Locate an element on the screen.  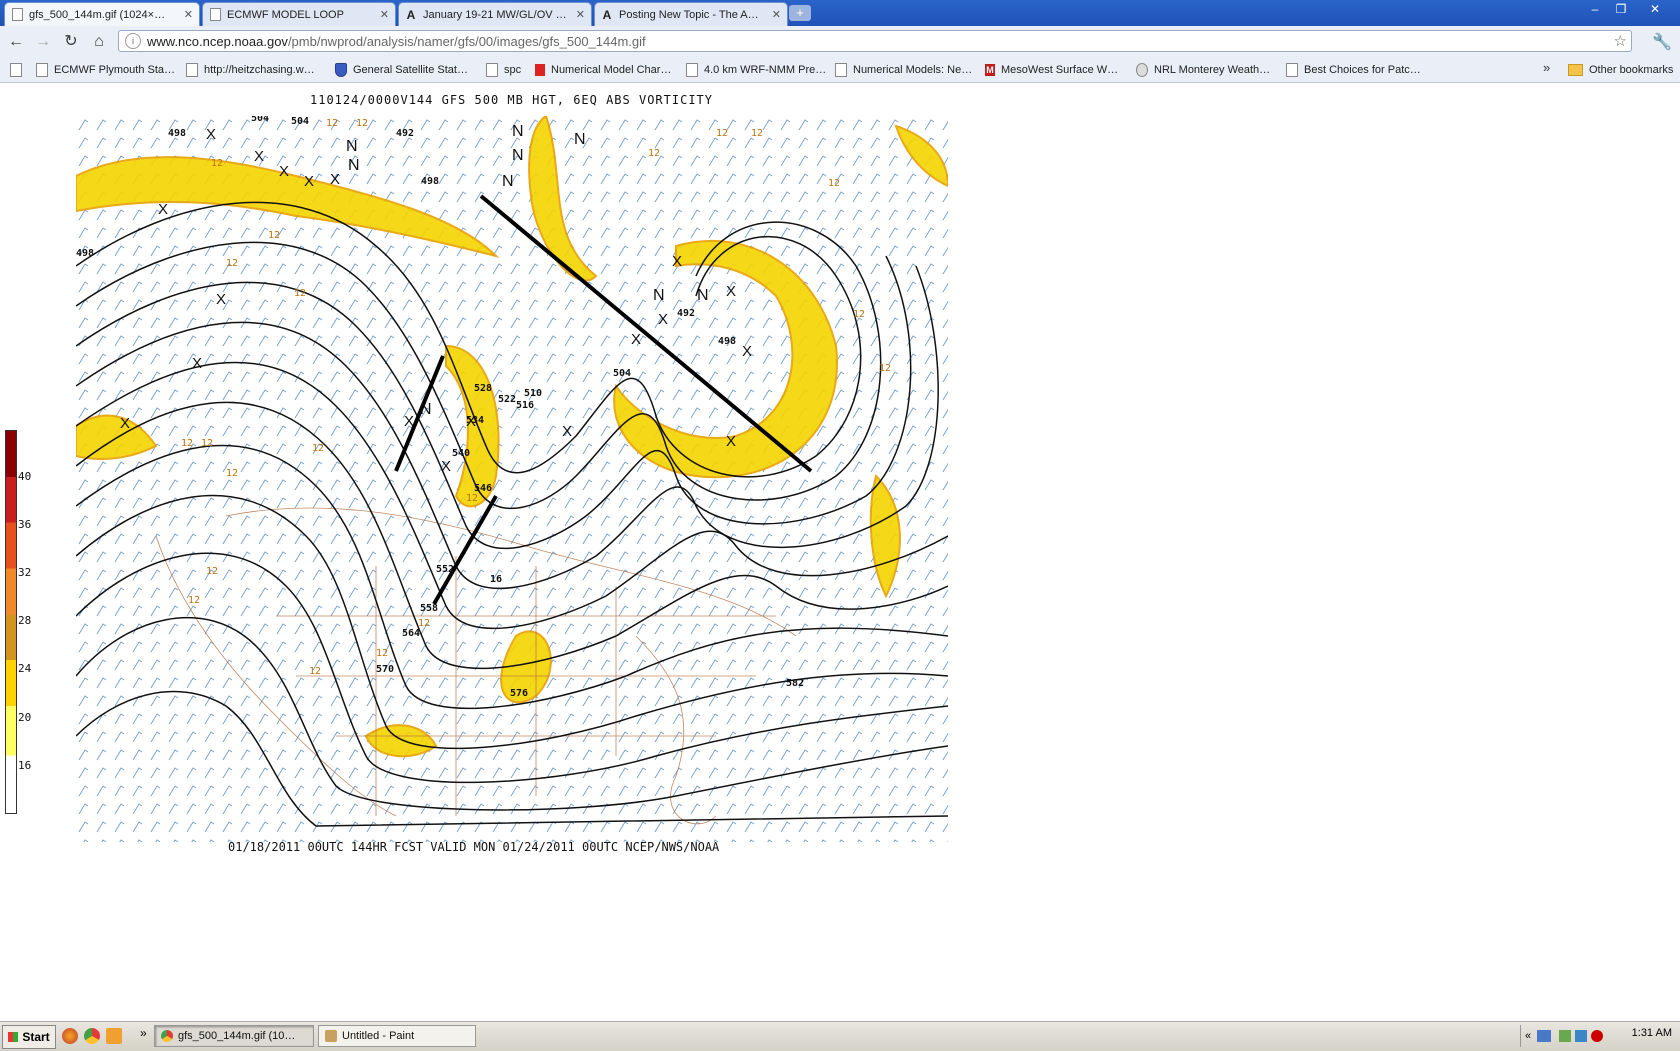
contour-label: 510 is located at coordinates (533, 393).